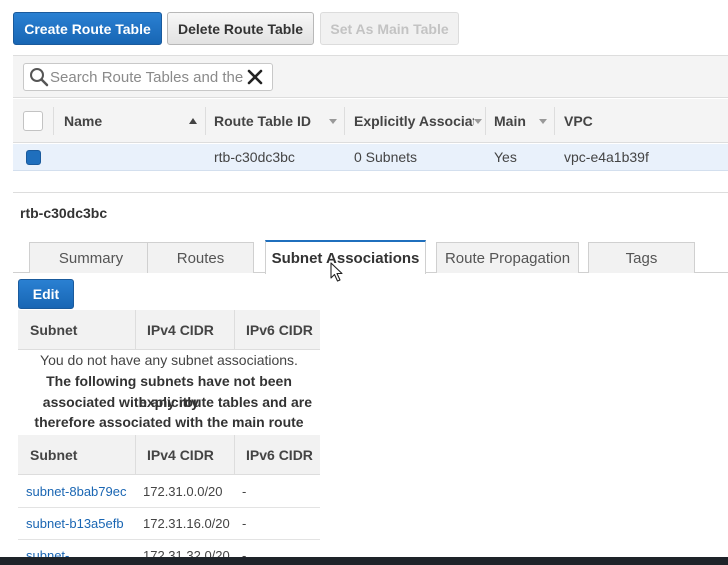  Describe the element at coordinates (514, 120) in the screenshot. I see `column-header-main: Main` at that location.